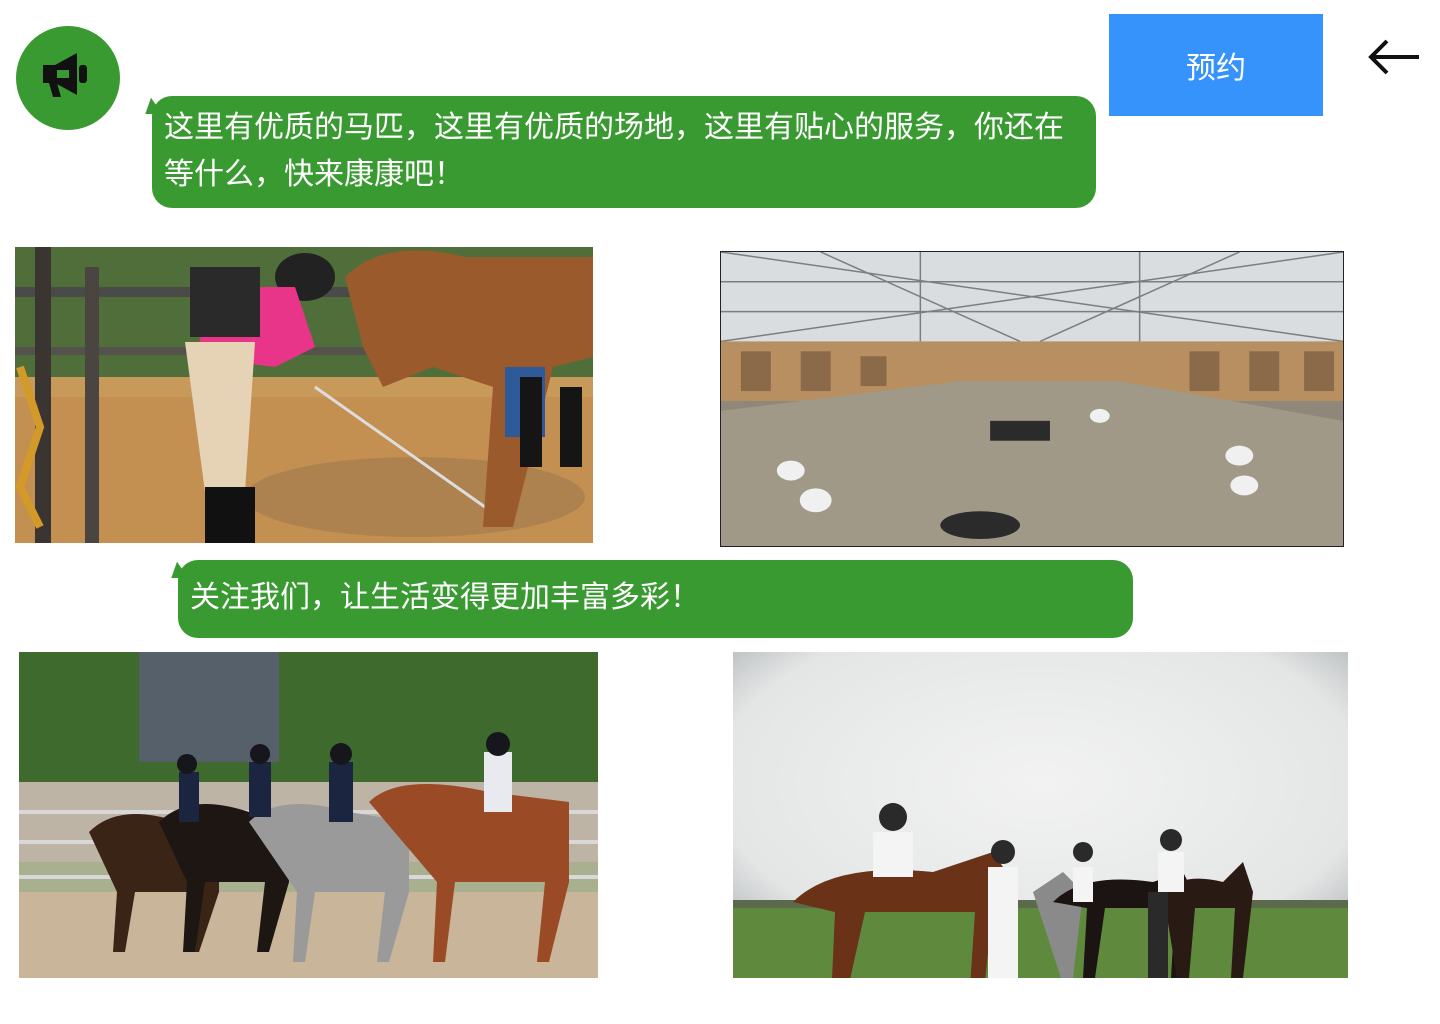  What do you see at coordinates (1032, 399) in the screenshot?
I see `photo-indoor-arena` at bounding box center [1032, 399].